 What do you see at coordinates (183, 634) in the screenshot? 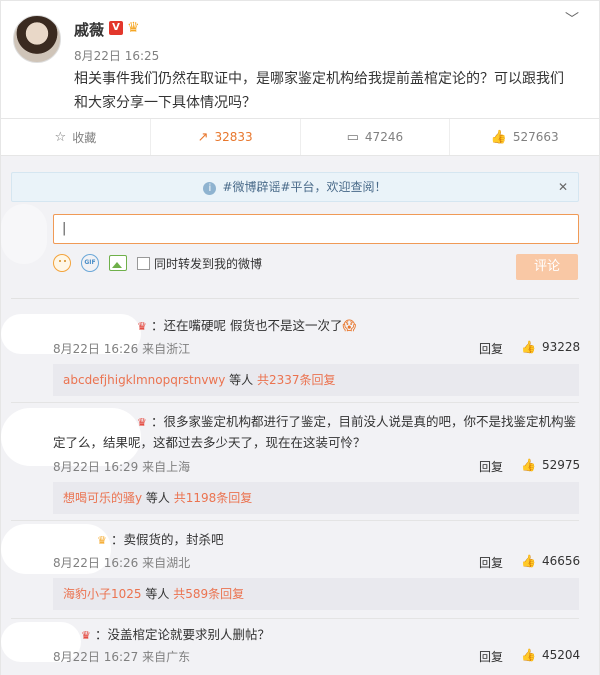
I see `comment-body: ：没盖棺定论就要求别人删帖？` at bounding box center [183, 634].